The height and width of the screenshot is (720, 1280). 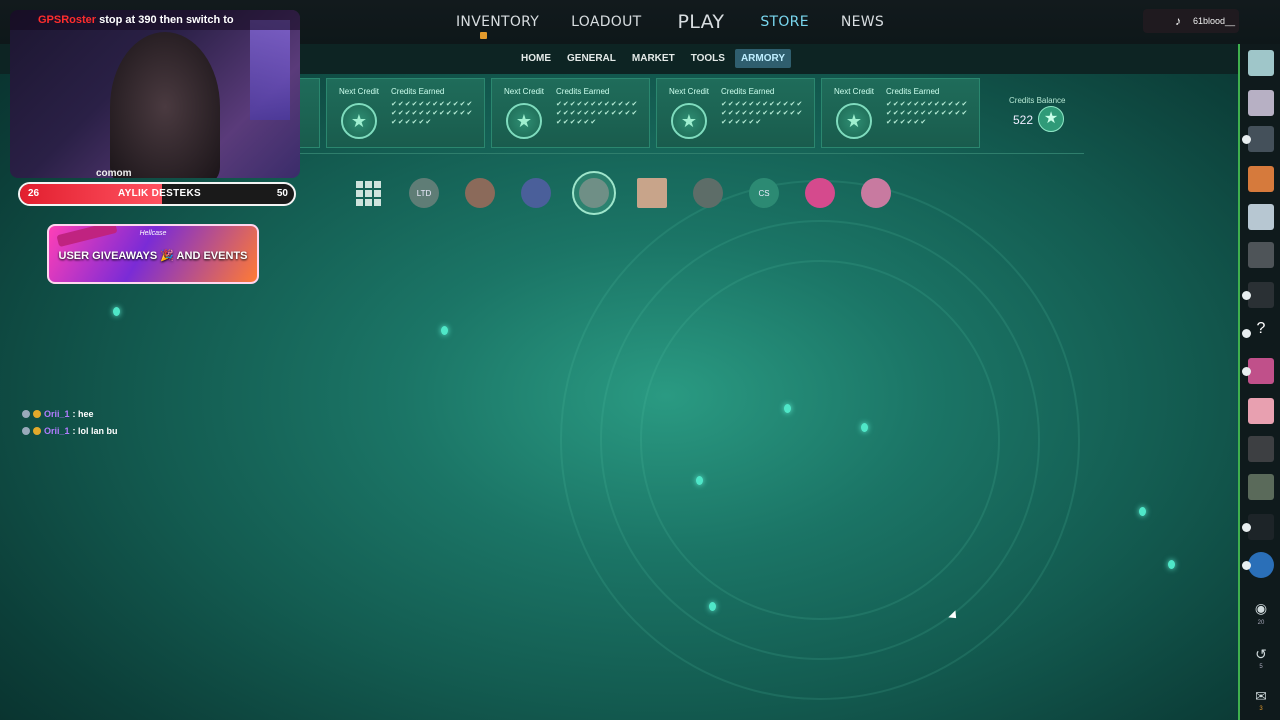 What do you see at coordinates (26, 413) in the screenshot?
I see `badge-icon` at bounding box center [26, 413].